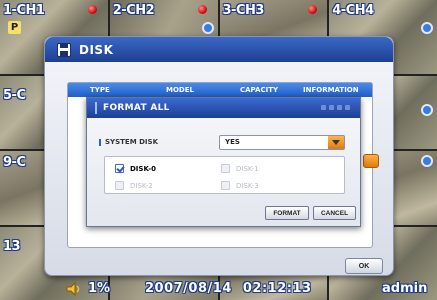 This screenshot has width=437, height=300. What do you see at coordinates (336, 142) in the screenshot?
I see `chevron-down-icon` at bounding box center [336, 142].